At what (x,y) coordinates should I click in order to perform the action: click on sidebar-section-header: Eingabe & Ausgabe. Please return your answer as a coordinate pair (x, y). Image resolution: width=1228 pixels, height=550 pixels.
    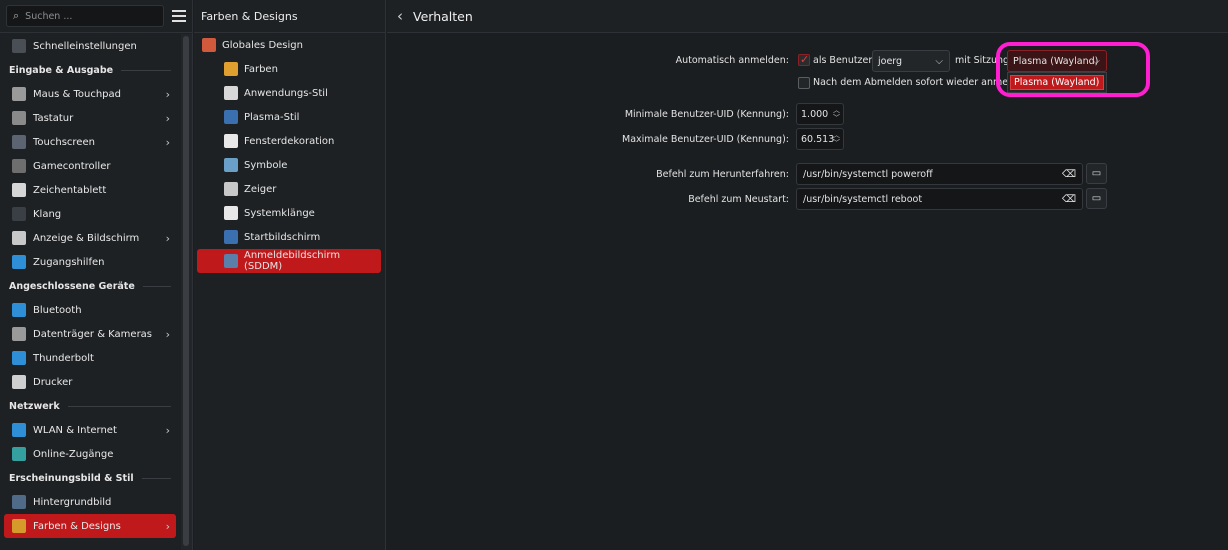
    Looking at the image, I should click on (90, 70).